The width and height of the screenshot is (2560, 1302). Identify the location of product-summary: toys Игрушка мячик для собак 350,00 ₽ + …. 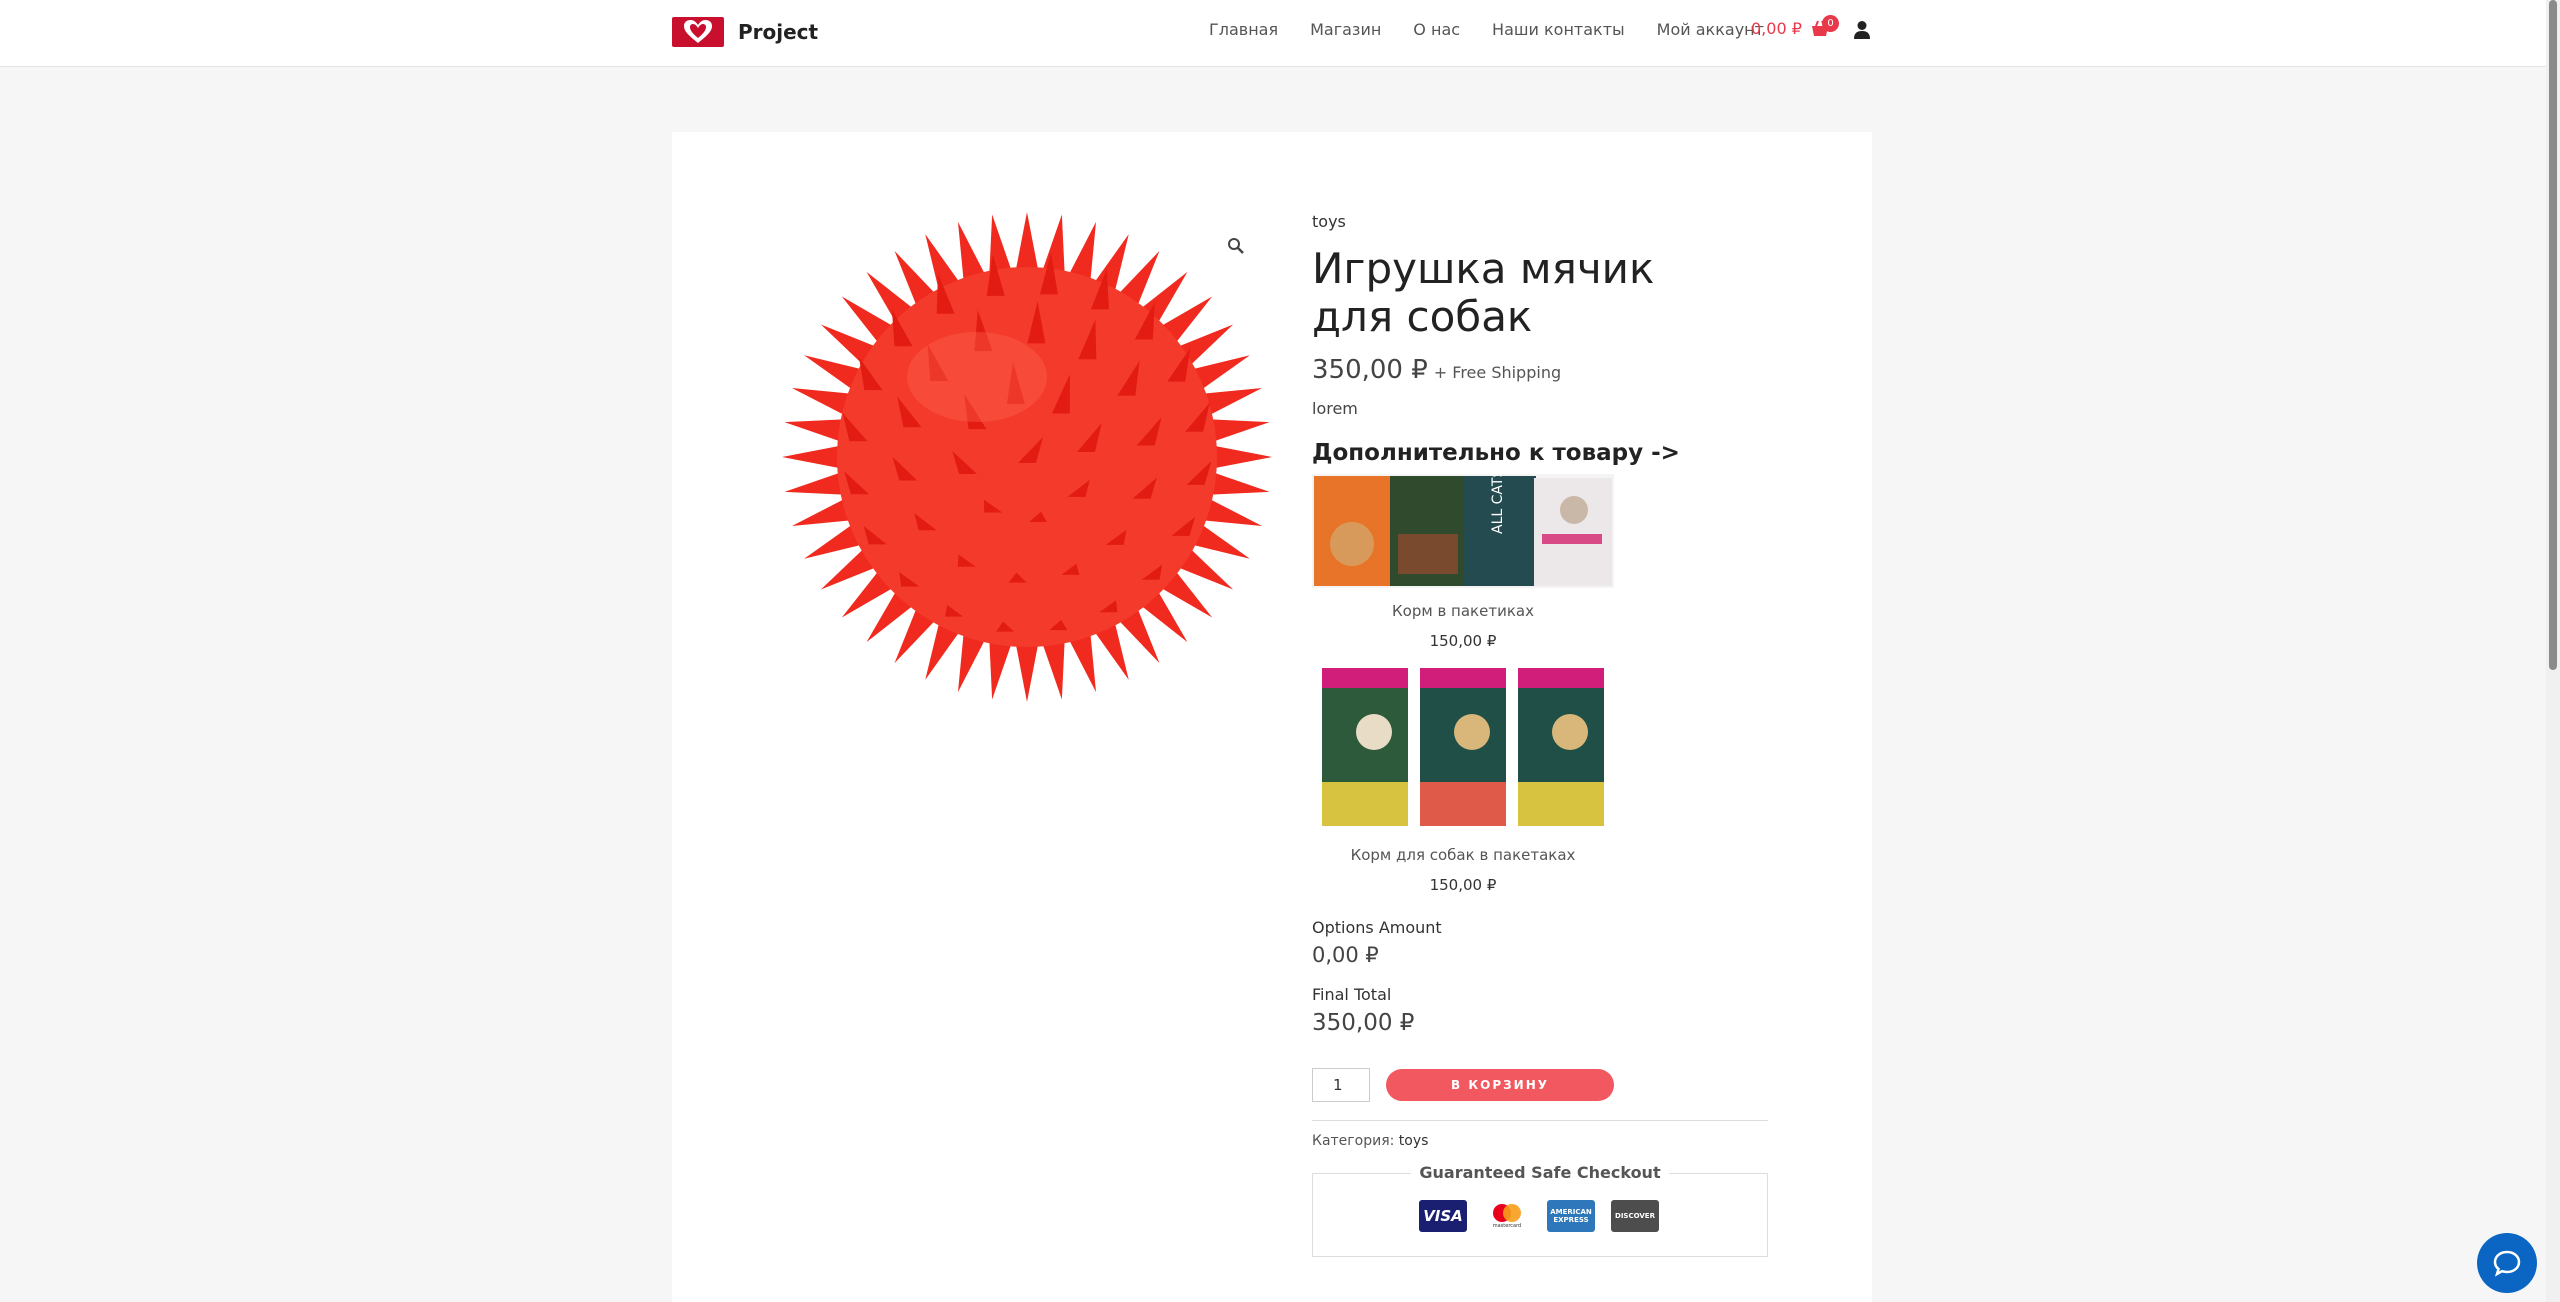
(1542, 734).